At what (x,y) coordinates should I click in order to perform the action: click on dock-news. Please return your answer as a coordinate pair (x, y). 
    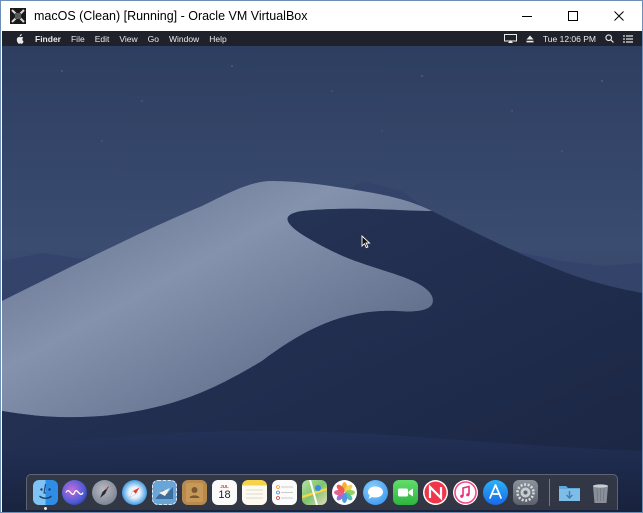
    Looking at the image, I should click on (435, 492).